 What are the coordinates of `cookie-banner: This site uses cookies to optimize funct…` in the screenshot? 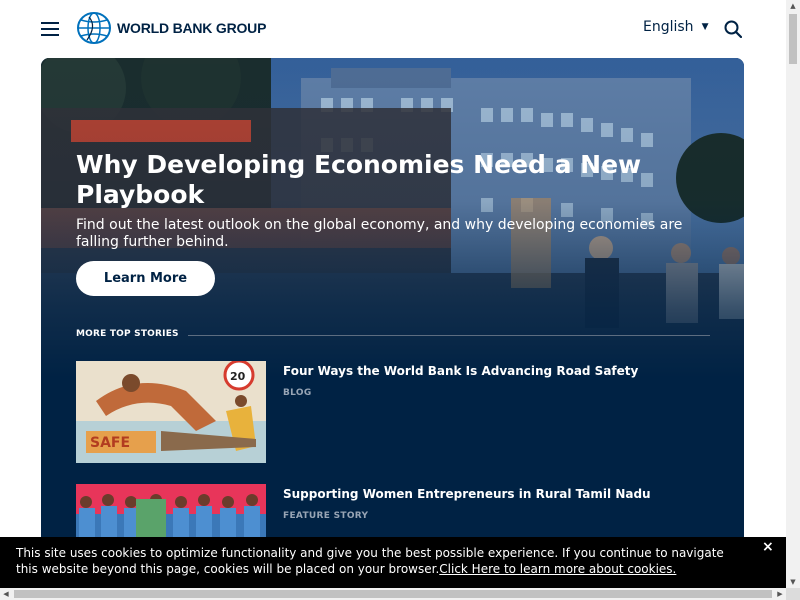 It's located at (393, 562).